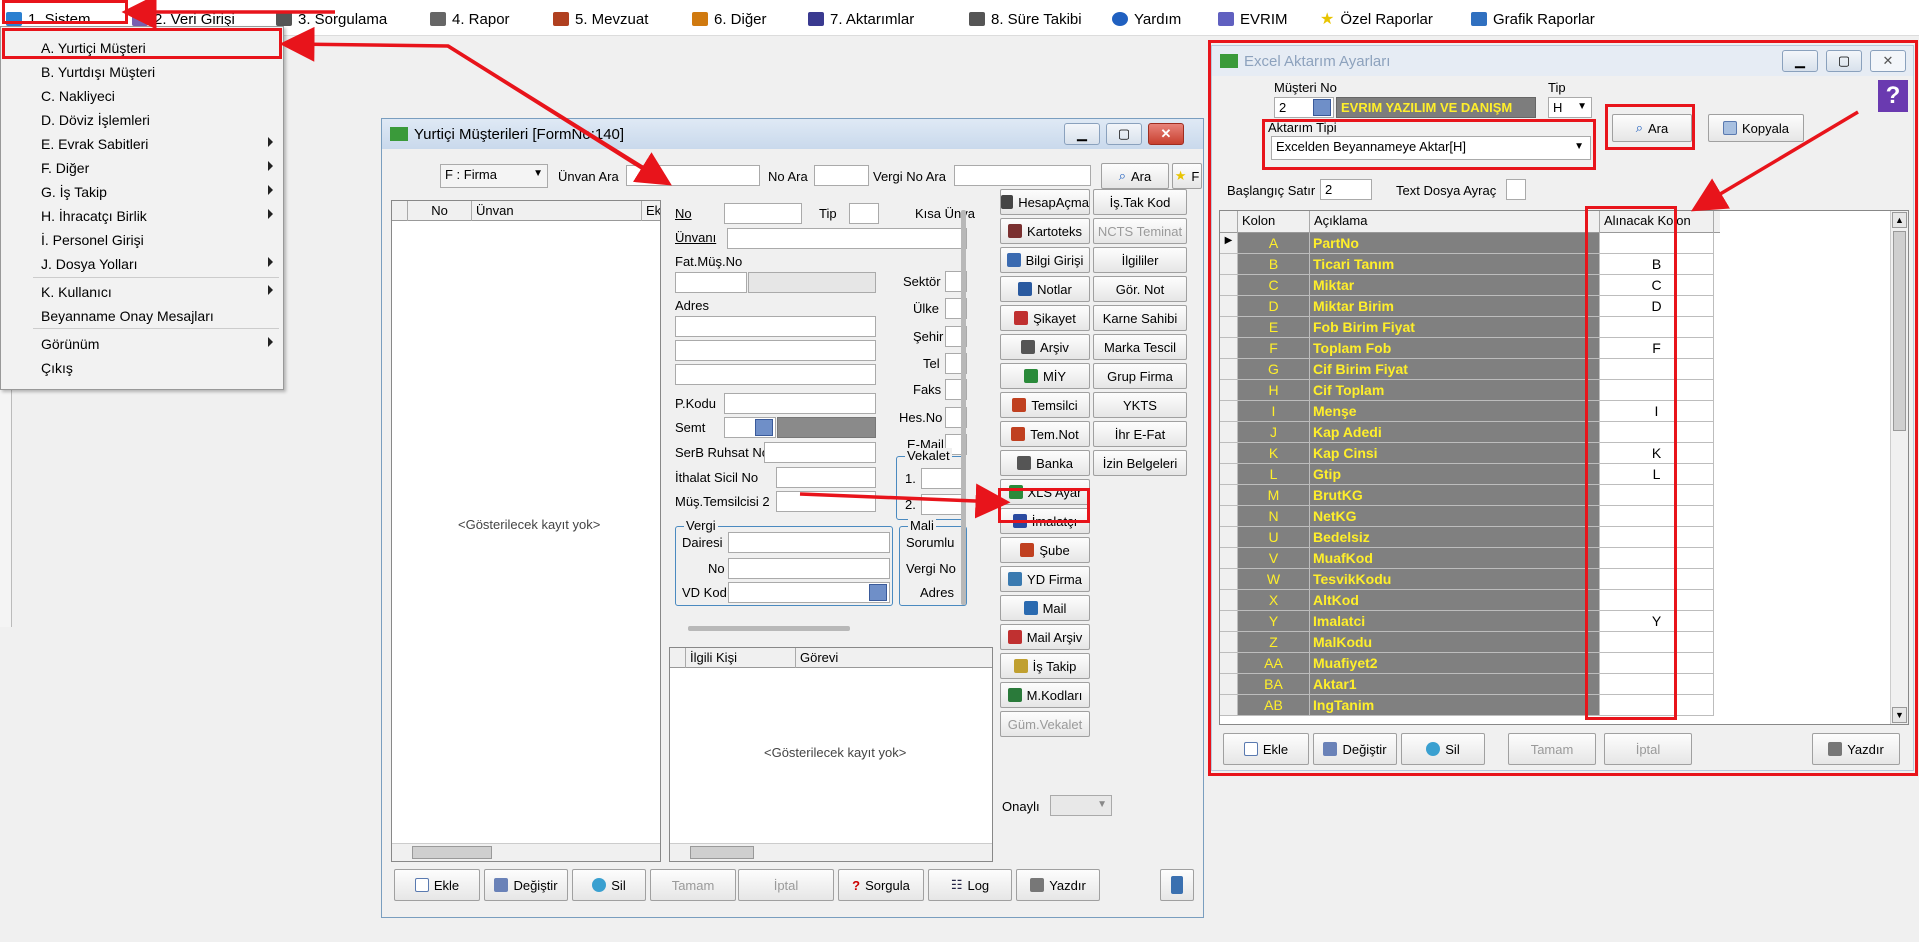 Image resolution: width=1919 pixels, height=942 pixels. Describe the element at coordinates (1470, 432) in the screenshot. I see `kolon-row: J Kap Adedi` at that location.